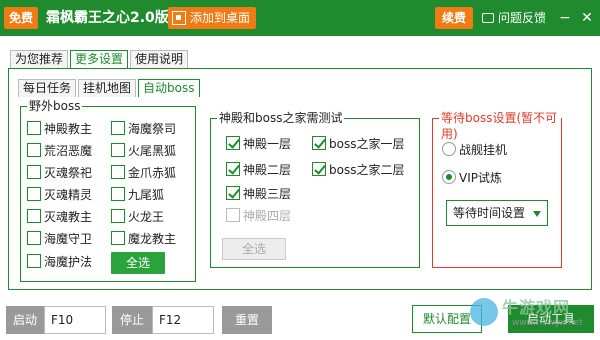 This screenshot has width=600, height=340. Describe the element at coordinates (267, 143) in the screenshot. I see `checkbox-label: 神殿一层` at that location.